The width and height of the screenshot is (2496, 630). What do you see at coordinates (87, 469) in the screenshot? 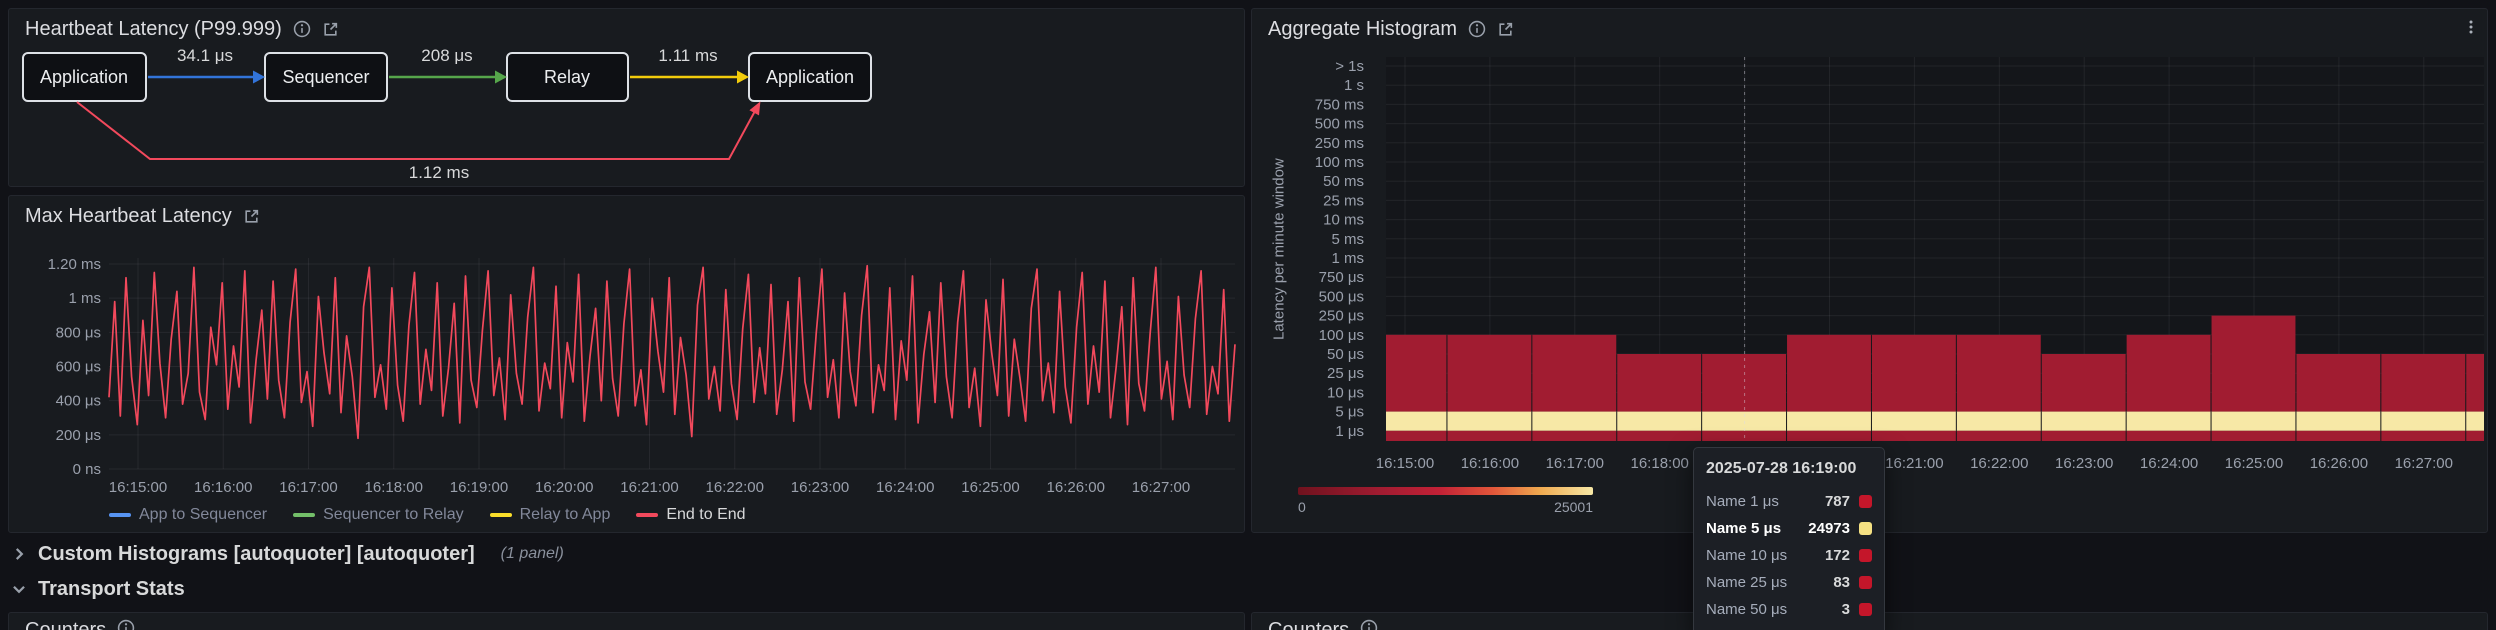
I see `svg-text: 0 ns` at bounding box center [87, 469].